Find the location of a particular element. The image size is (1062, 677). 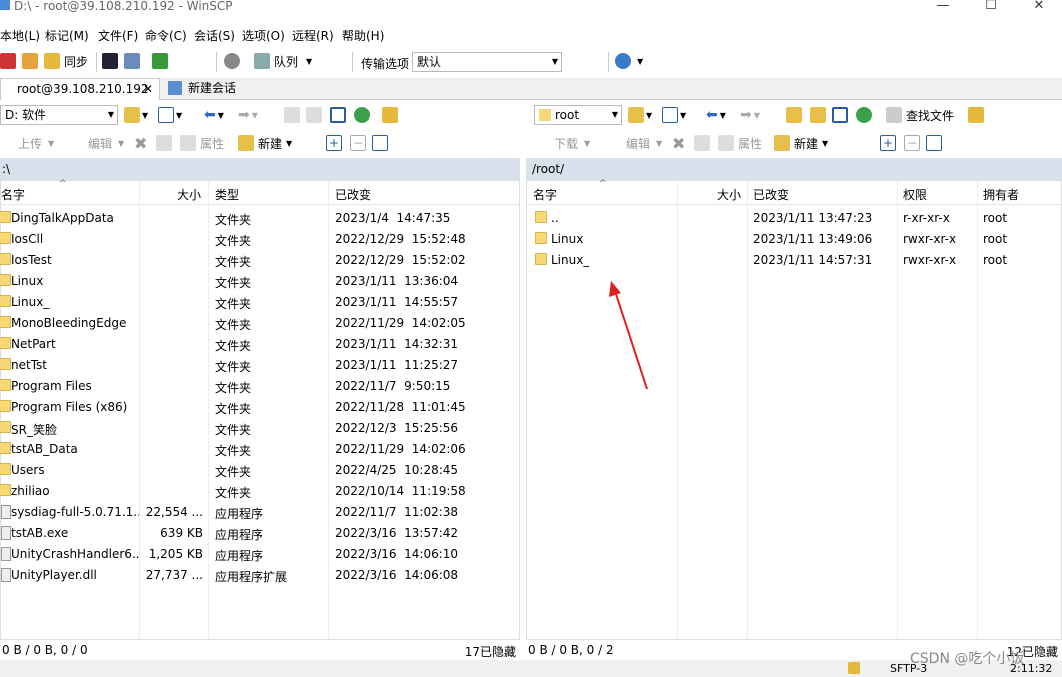

root-dir-icon is located at coordinates (314, 115).